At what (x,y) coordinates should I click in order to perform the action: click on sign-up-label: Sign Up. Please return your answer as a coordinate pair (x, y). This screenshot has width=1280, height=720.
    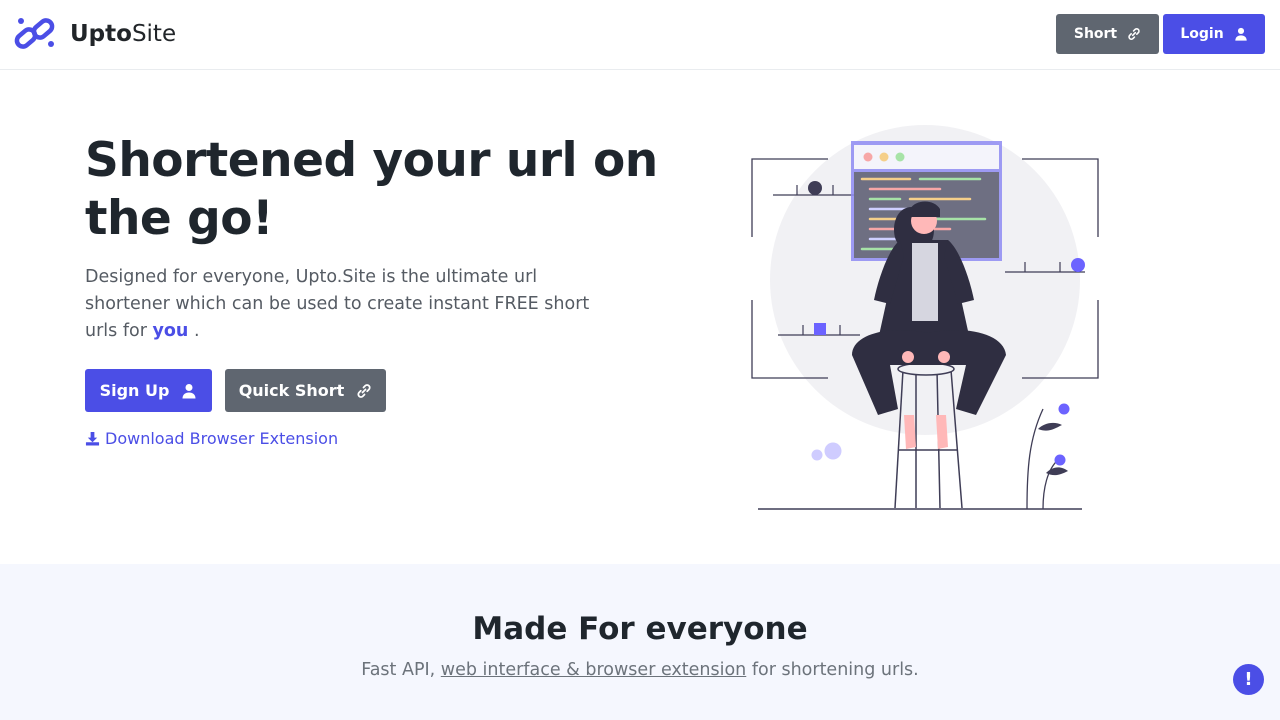
    Looking at the image, I should click on (134, 390).